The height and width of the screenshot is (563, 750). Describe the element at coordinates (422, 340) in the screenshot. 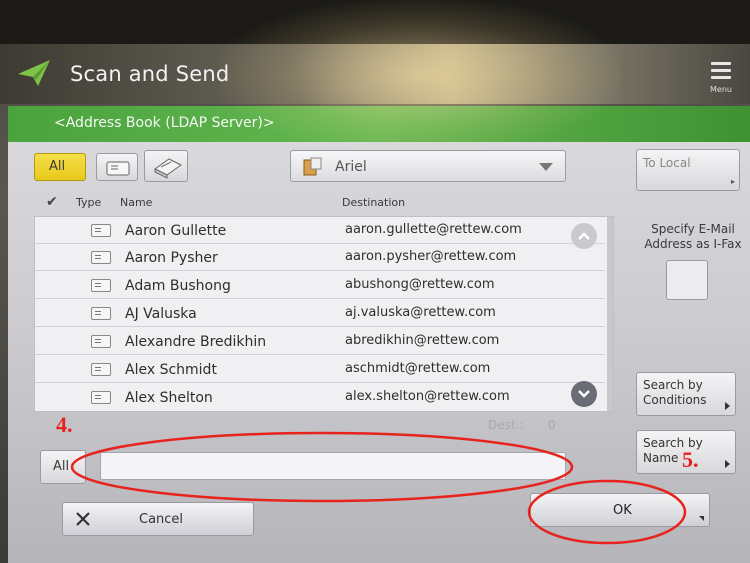

I see `row-destination: abredikhin@rettew.com` at that location.